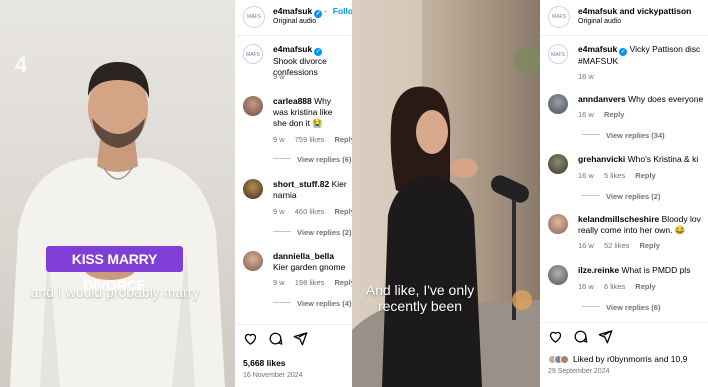  What do you see at coordinates (342, 11) in the screenshot?
I see `follow-button: Follo` at bounding box center [342, 11].